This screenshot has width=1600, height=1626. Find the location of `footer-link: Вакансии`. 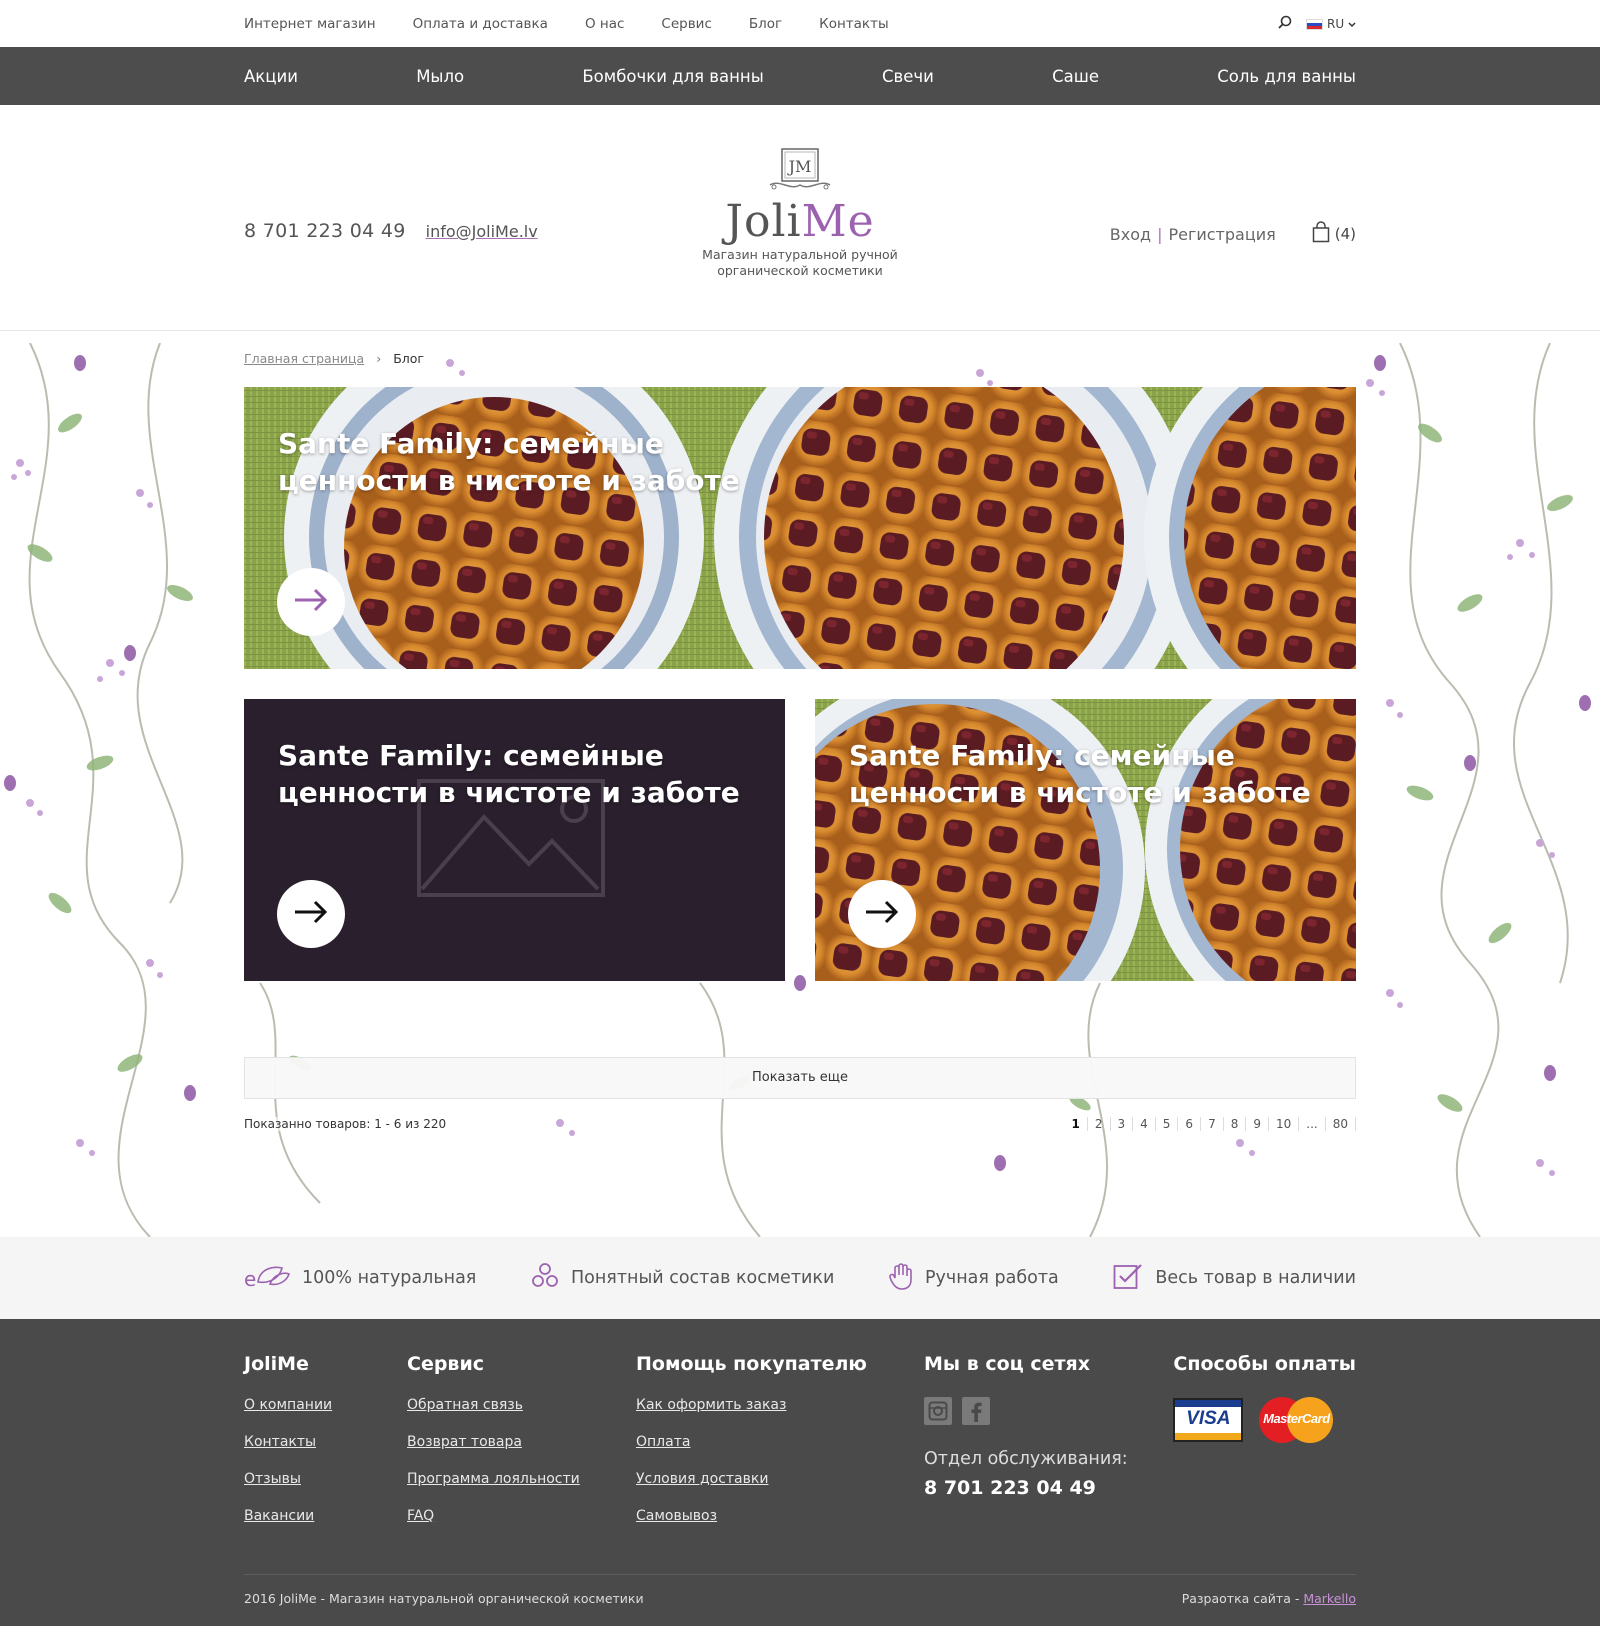

footer-link: Вакансии is located at coordinates (288, 1516).